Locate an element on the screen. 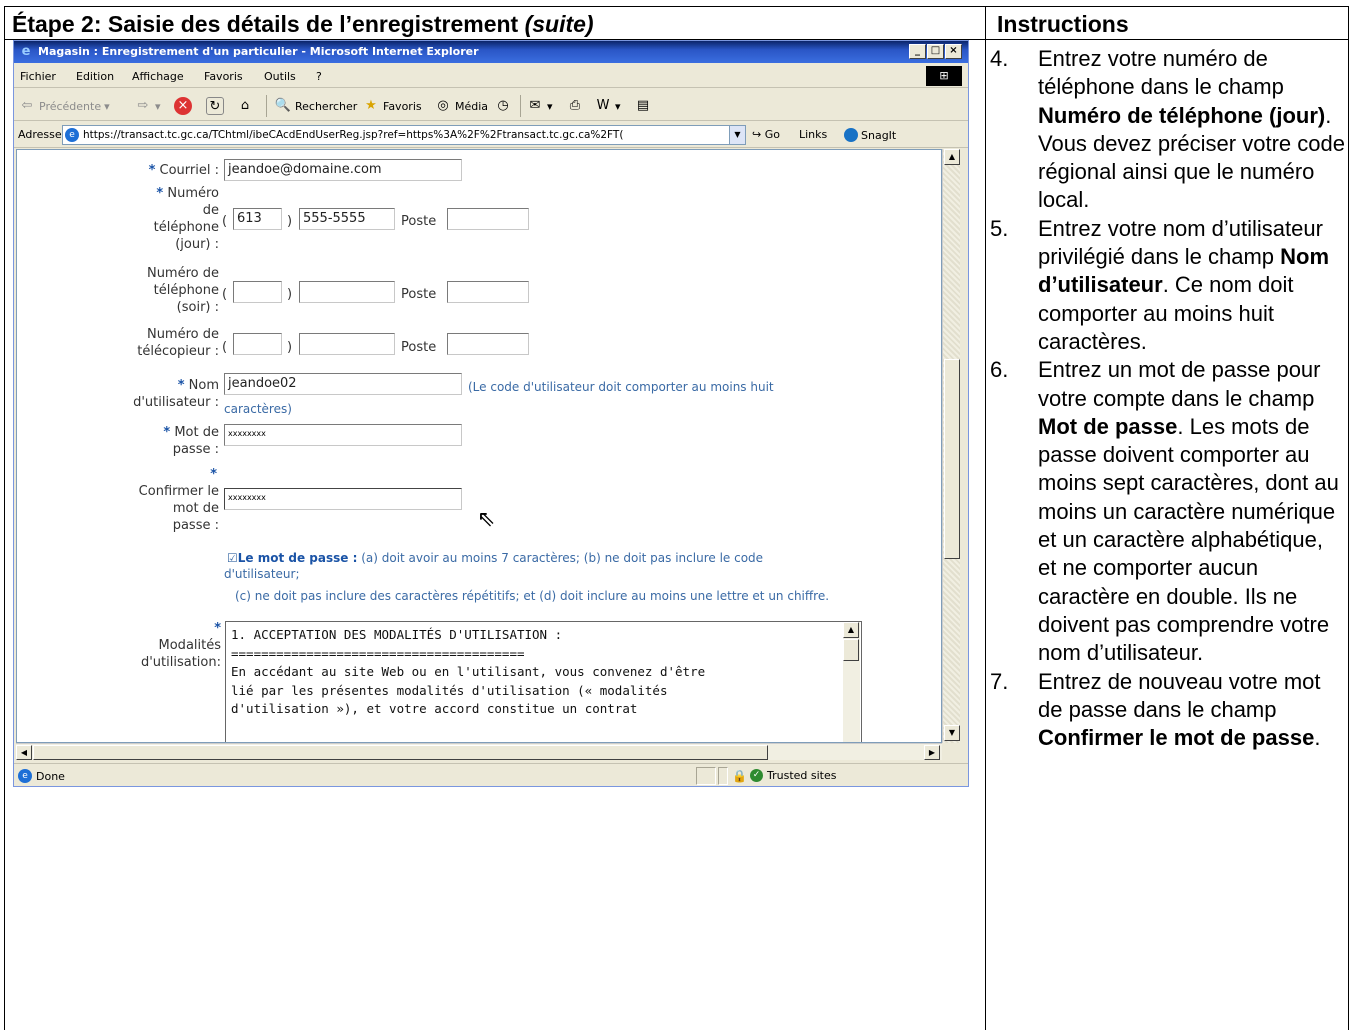 Image resolution: width=1353 pixels, height=1030 pixels. scroll-down-icon: ▼ is located at coordinates (952, 733).